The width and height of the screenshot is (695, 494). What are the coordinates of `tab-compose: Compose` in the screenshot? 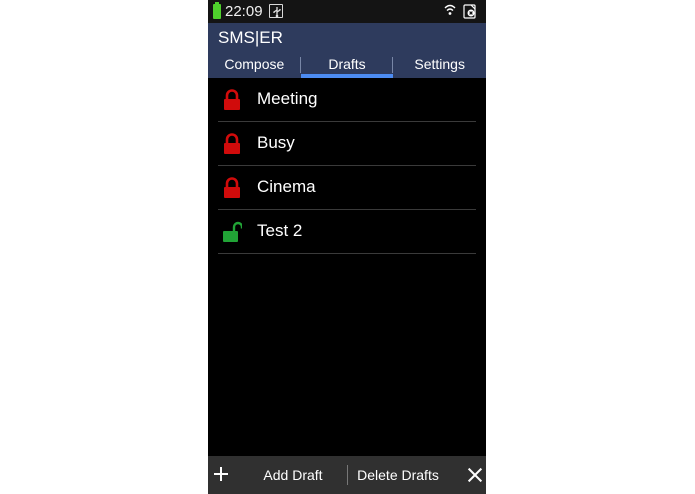 It's located at (254, 65).